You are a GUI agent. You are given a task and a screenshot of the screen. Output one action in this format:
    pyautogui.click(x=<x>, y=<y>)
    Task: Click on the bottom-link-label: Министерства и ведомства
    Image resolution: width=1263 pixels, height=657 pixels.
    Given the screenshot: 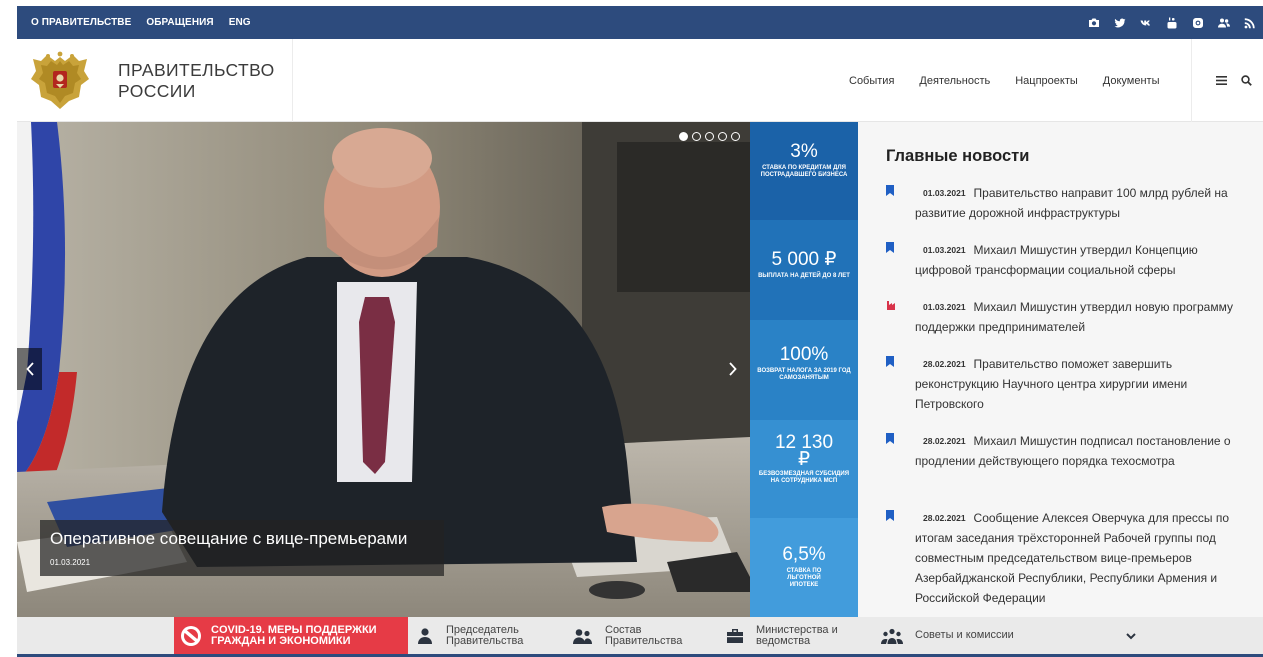 What is the action you would take?
    pyautogui.click(x=797, y=635)
    